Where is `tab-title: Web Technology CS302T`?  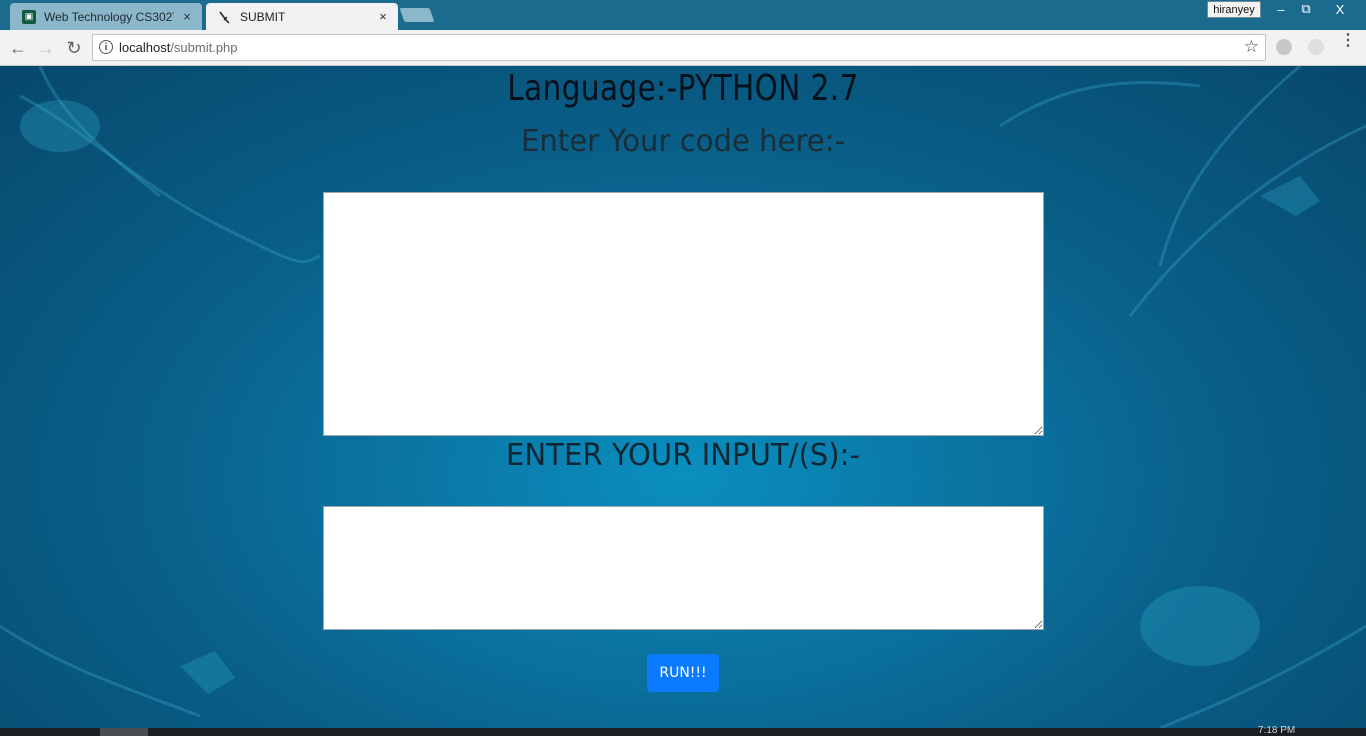 tab-title: Web Technology CS302T is located at coordinates (109, 16).